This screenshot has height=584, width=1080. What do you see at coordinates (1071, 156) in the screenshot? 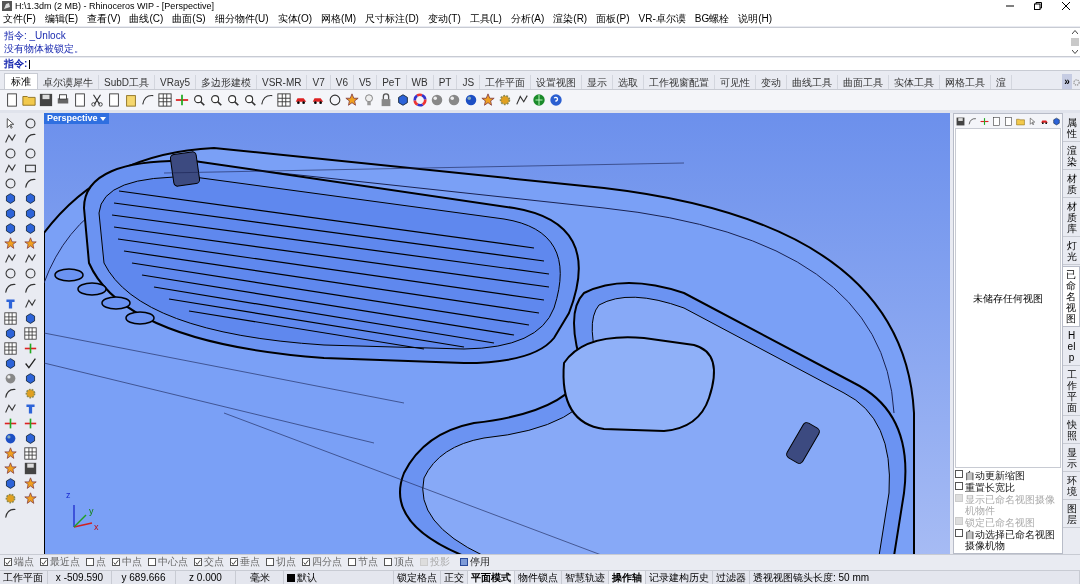
I see `side-tab: 渲染` at bounding box center [1071, 156].